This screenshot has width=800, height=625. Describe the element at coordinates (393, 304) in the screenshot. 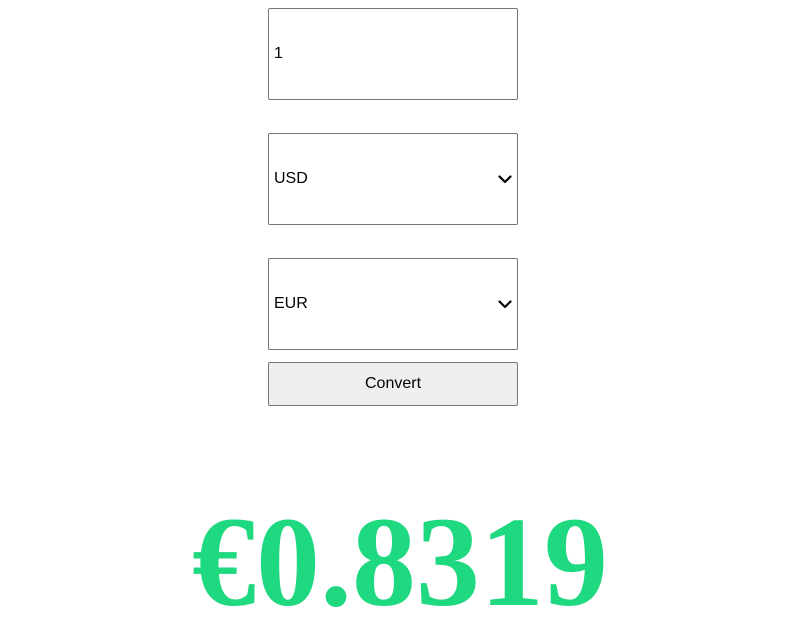

I see `to-currency-select: EUR` at that location.